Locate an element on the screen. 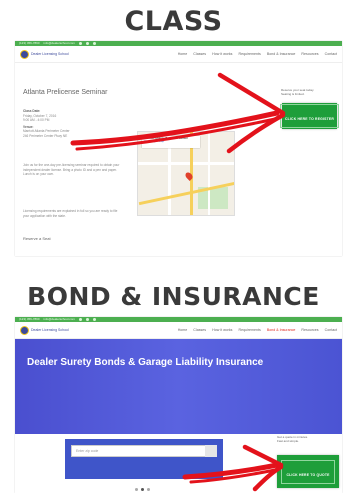 This screenshot has width=347, height=493. bond-insurance-heading: BOND & INSURANCE is located at coordinates (173, 296).